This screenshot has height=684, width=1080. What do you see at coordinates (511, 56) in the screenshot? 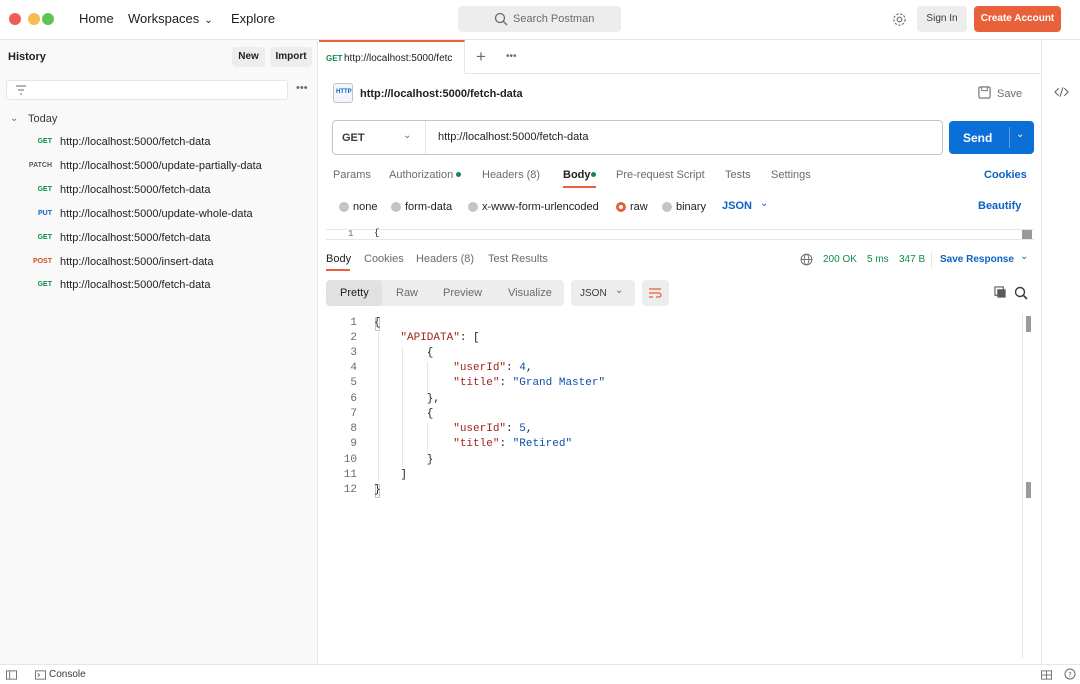
I see `tabs-more-icon: •••` at bounding box center [511, 56].